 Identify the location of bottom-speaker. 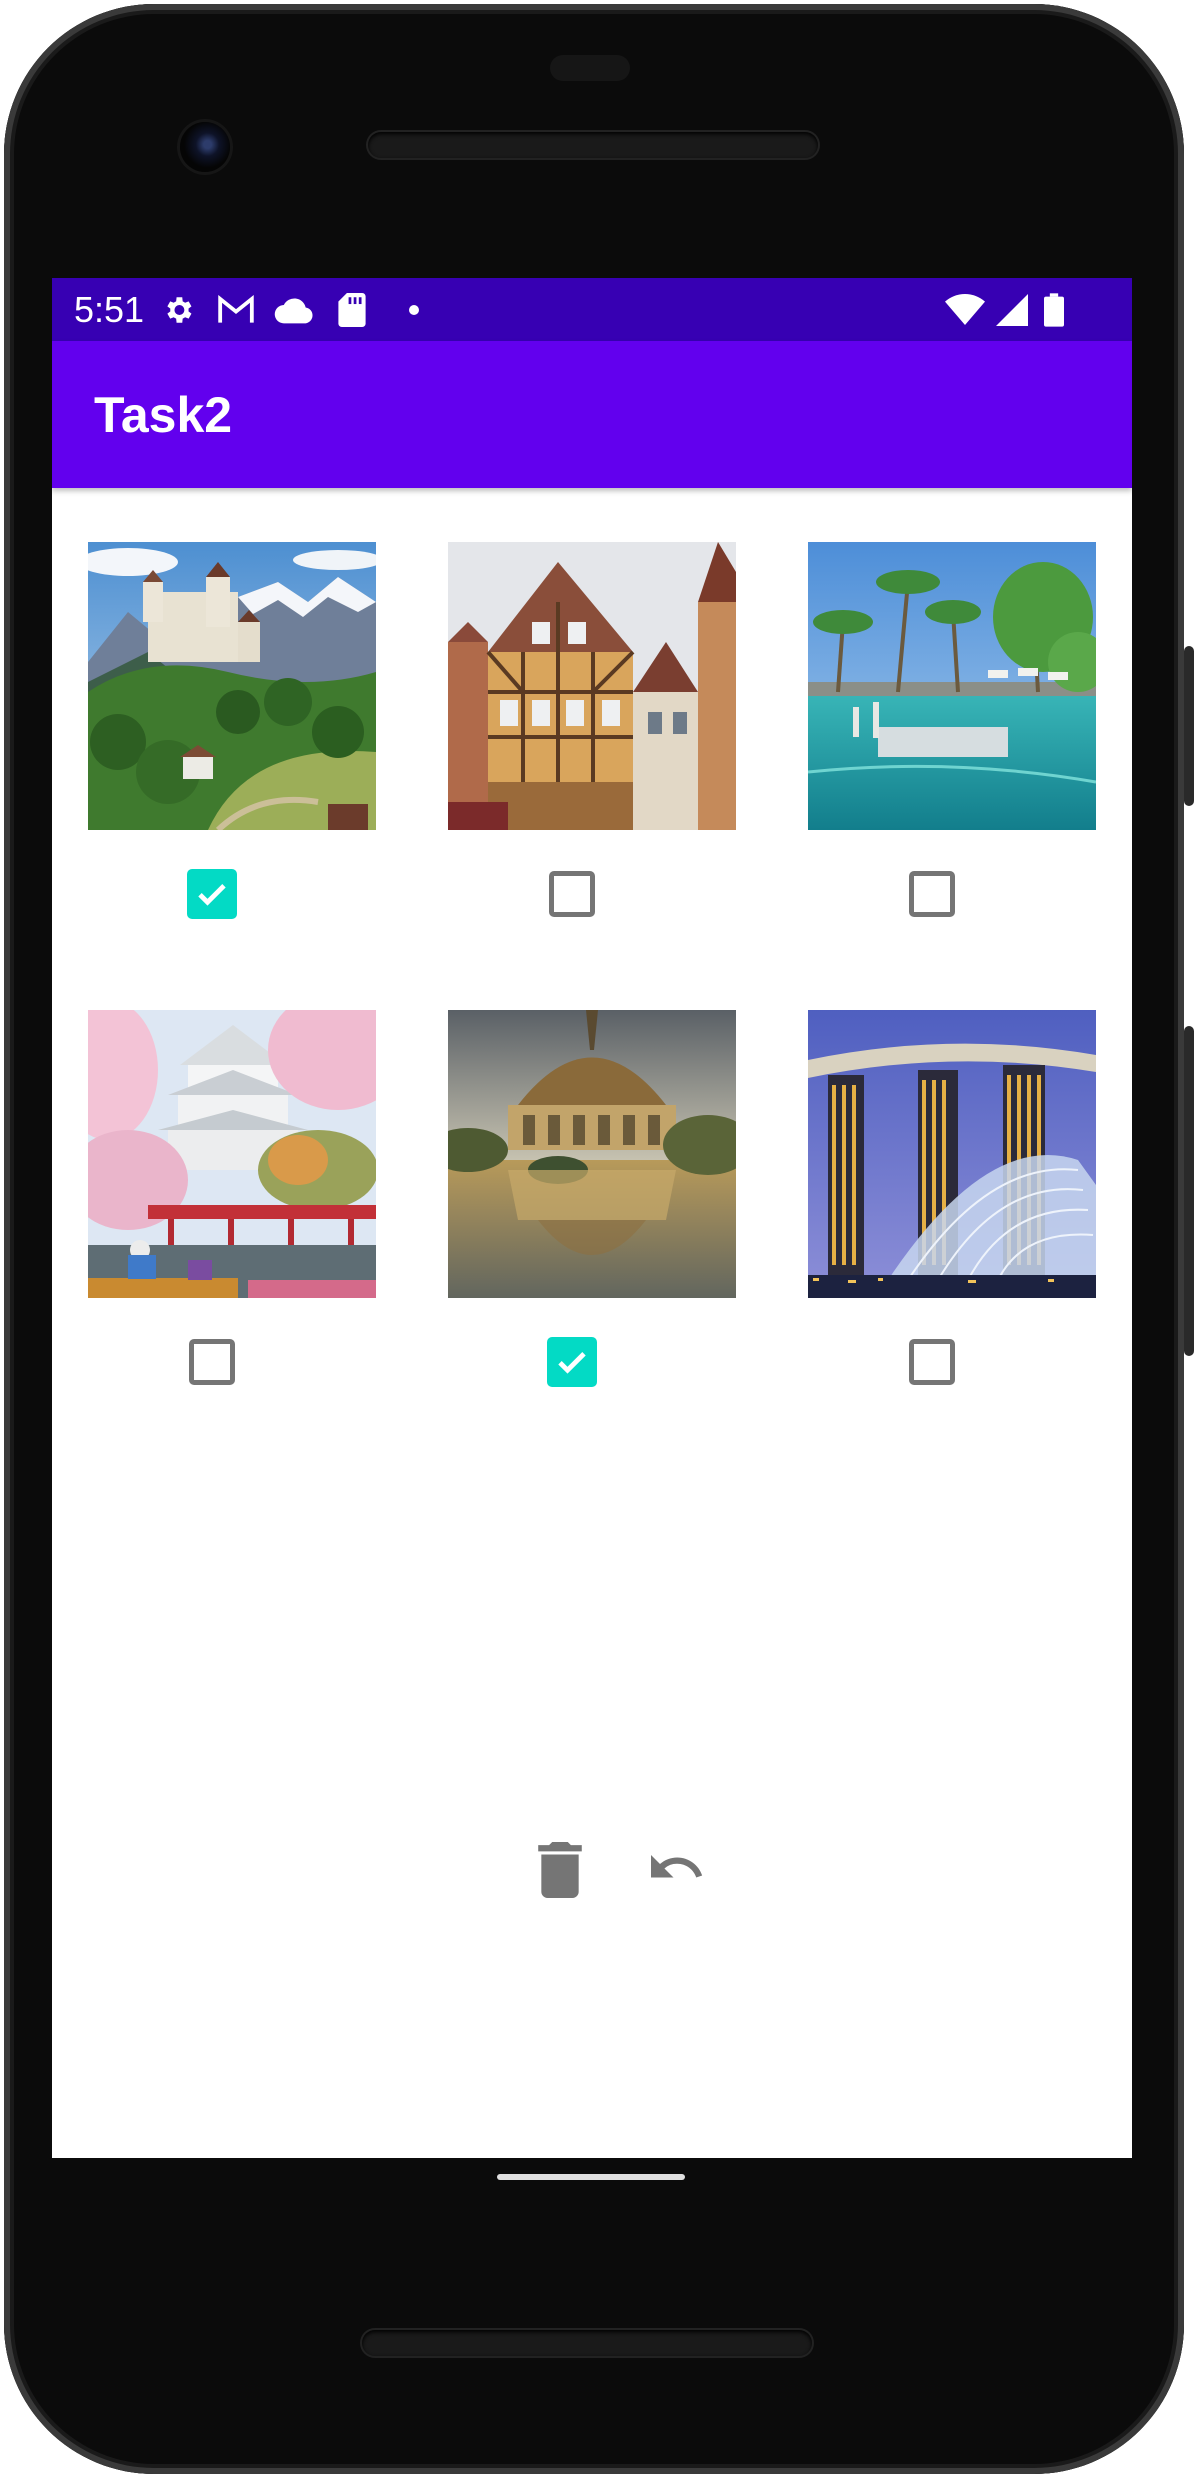
(587, 2343).